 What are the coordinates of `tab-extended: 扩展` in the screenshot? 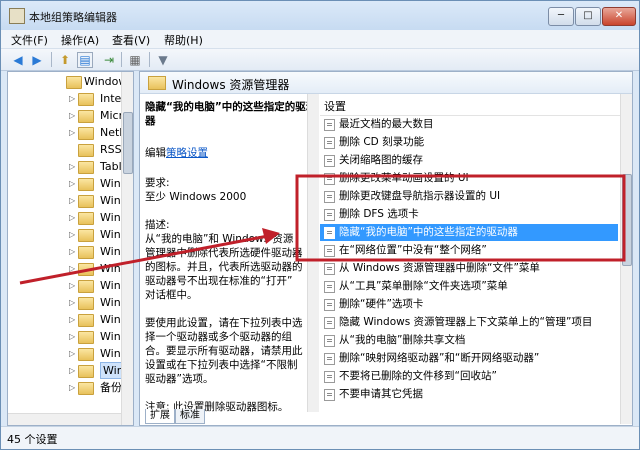 It's located at (160, 416).